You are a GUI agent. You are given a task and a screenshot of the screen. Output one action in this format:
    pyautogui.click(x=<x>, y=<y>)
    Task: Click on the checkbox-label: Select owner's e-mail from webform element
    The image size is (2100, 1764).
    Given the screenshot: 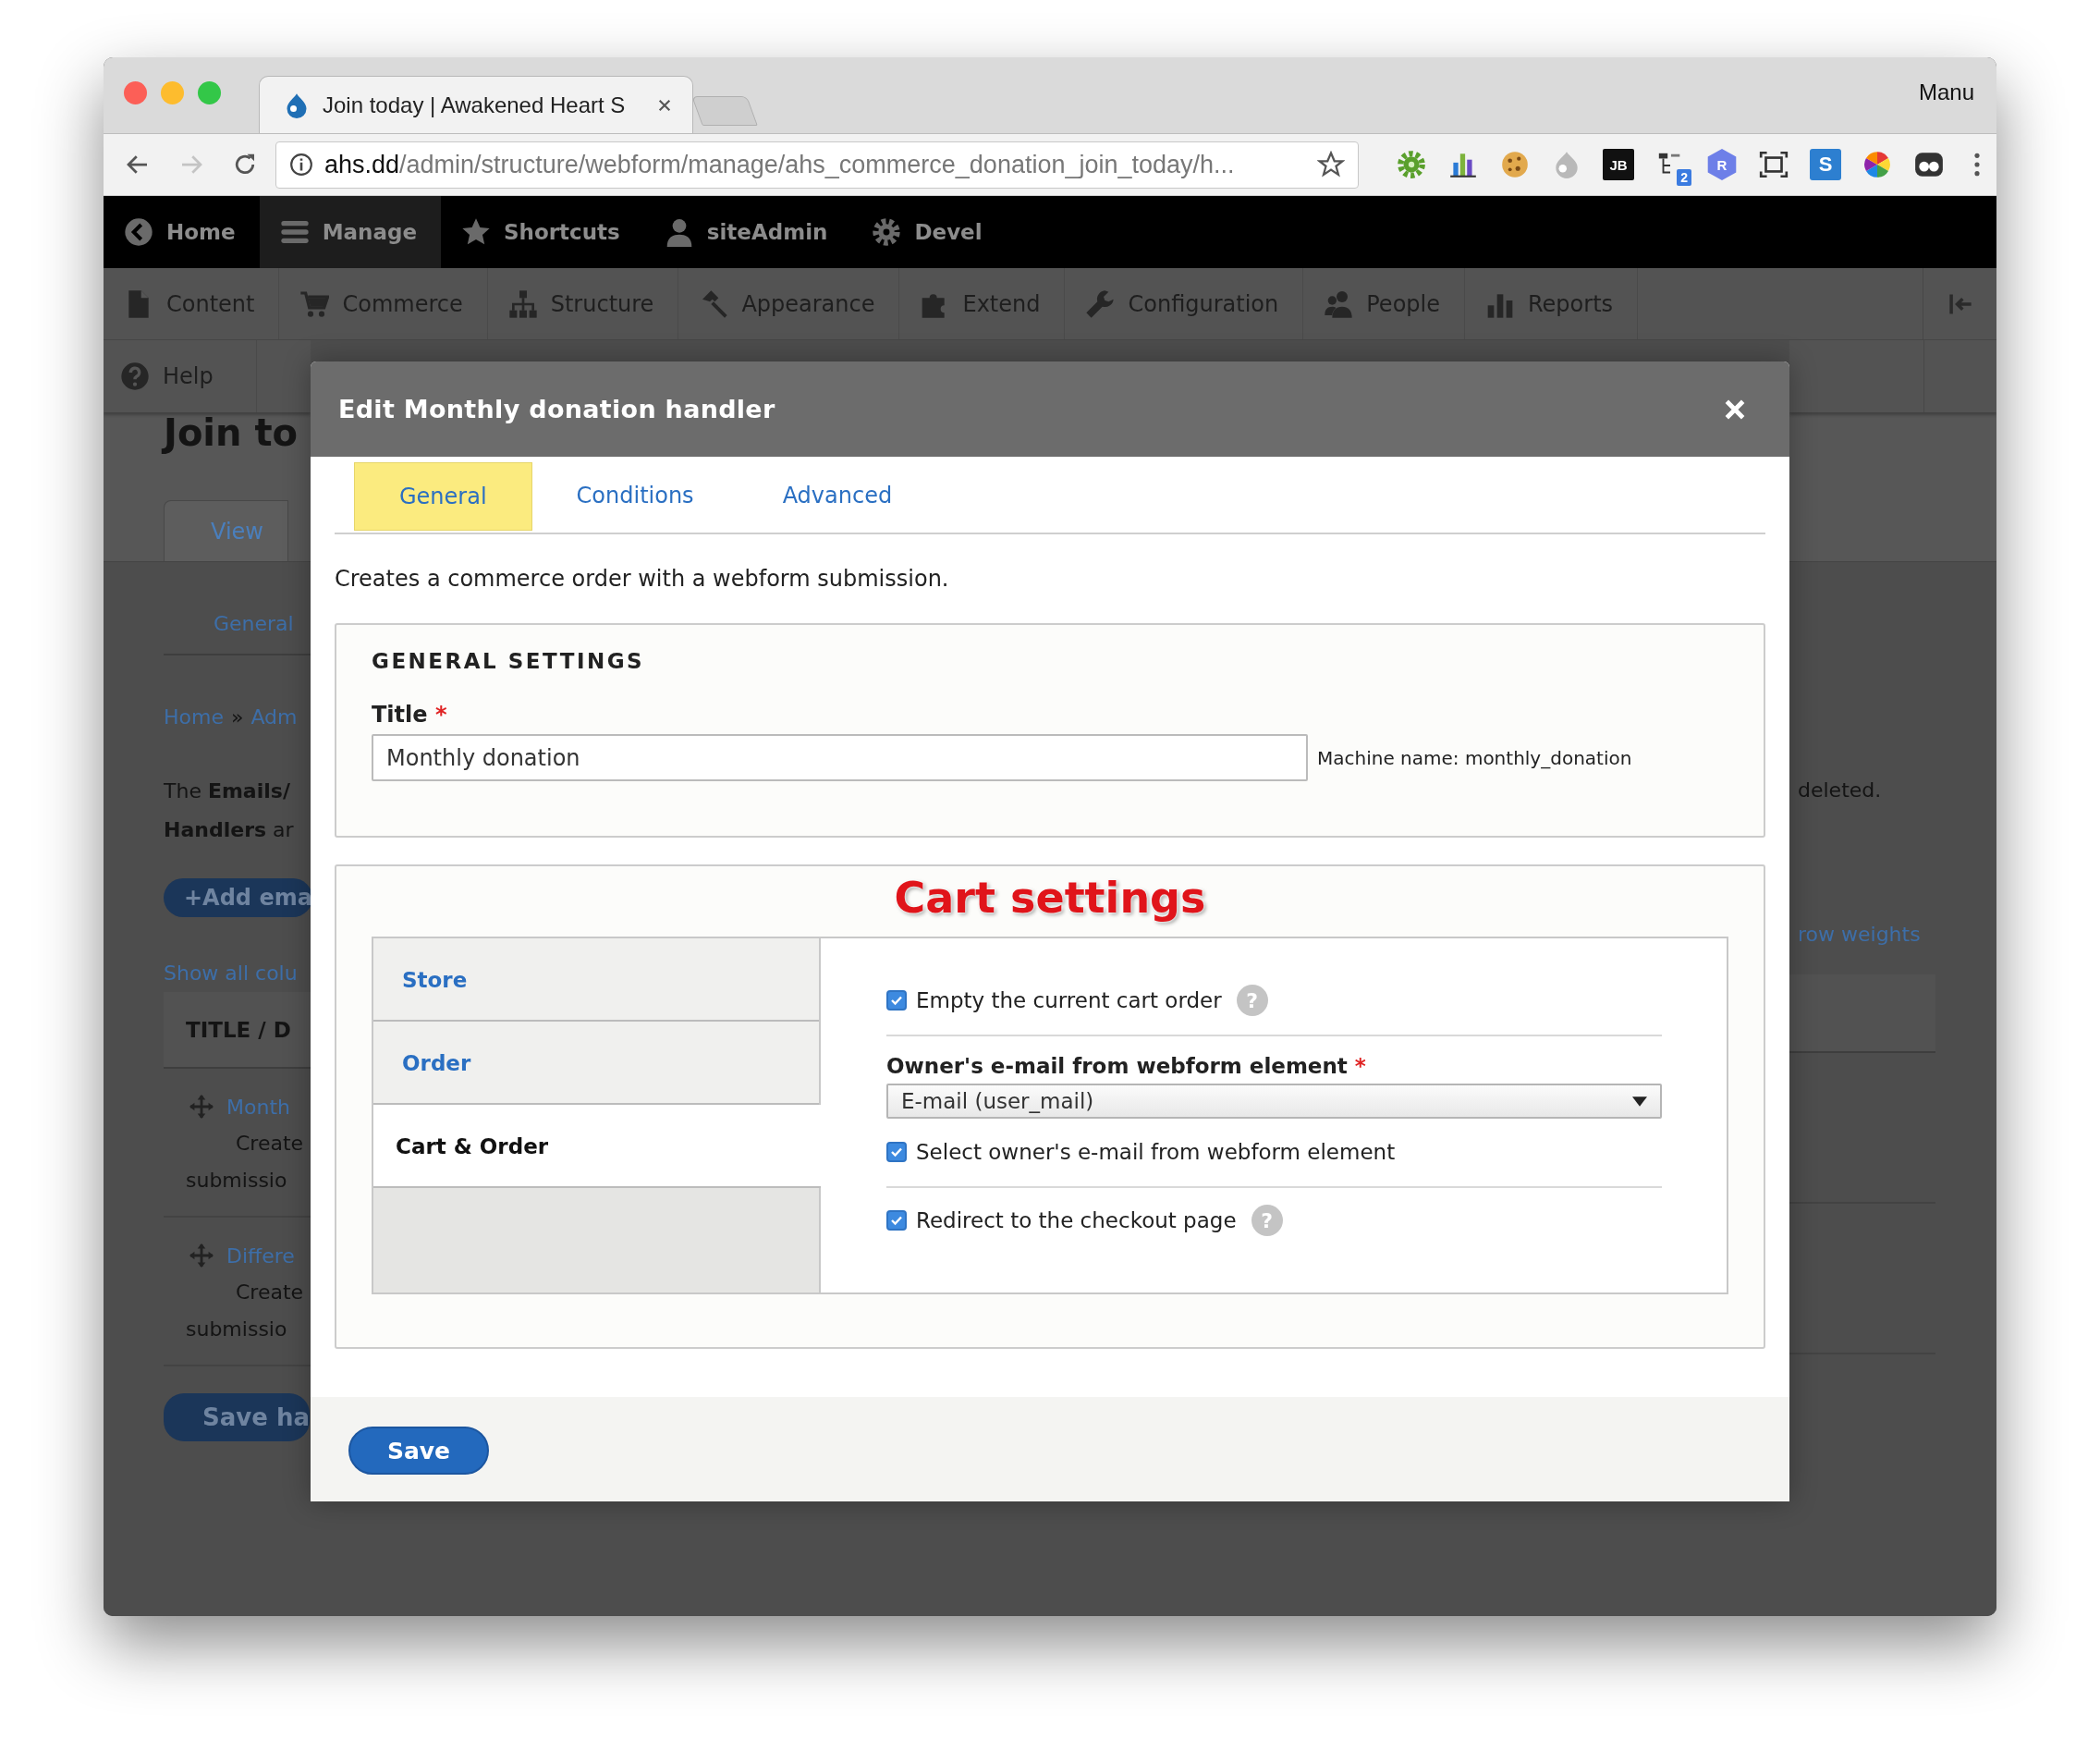 What is the action you would take?
    pyautogui.click(x=1156, y=1152)
    